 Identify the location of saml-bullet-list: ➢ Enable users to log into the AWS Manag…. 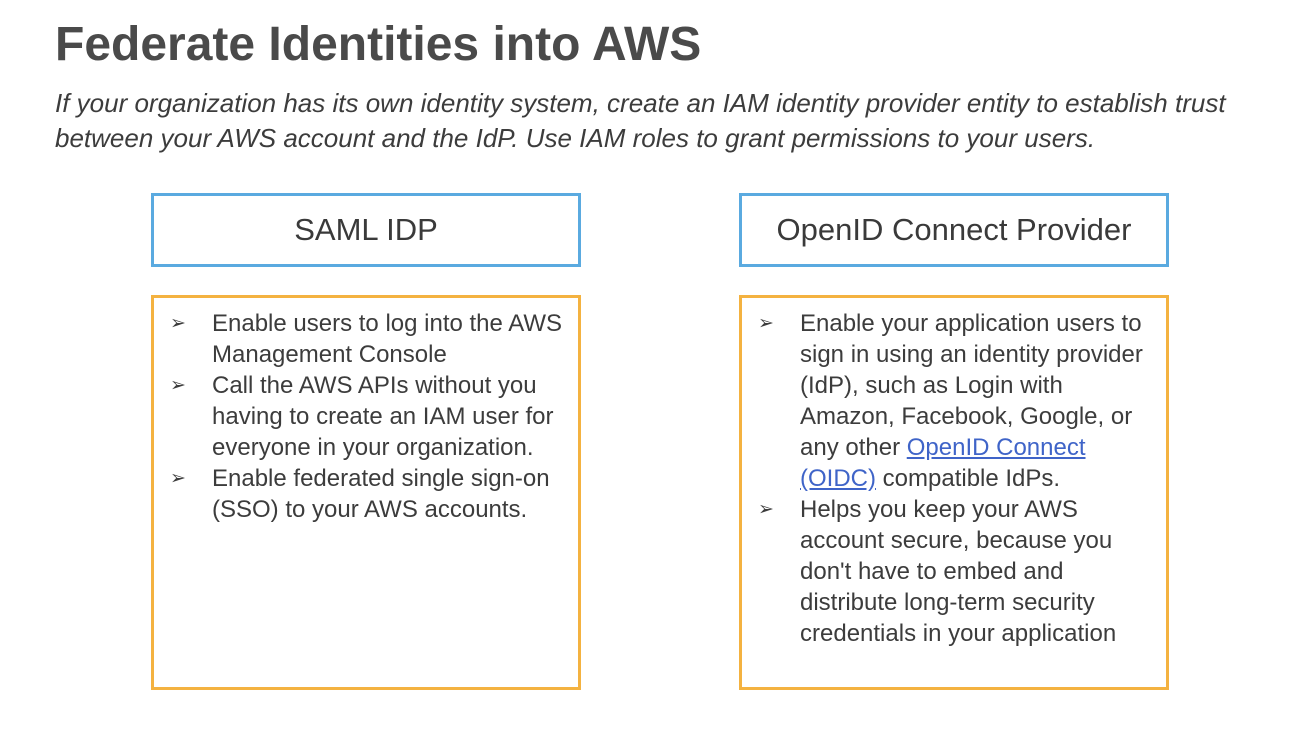
(367, 416).